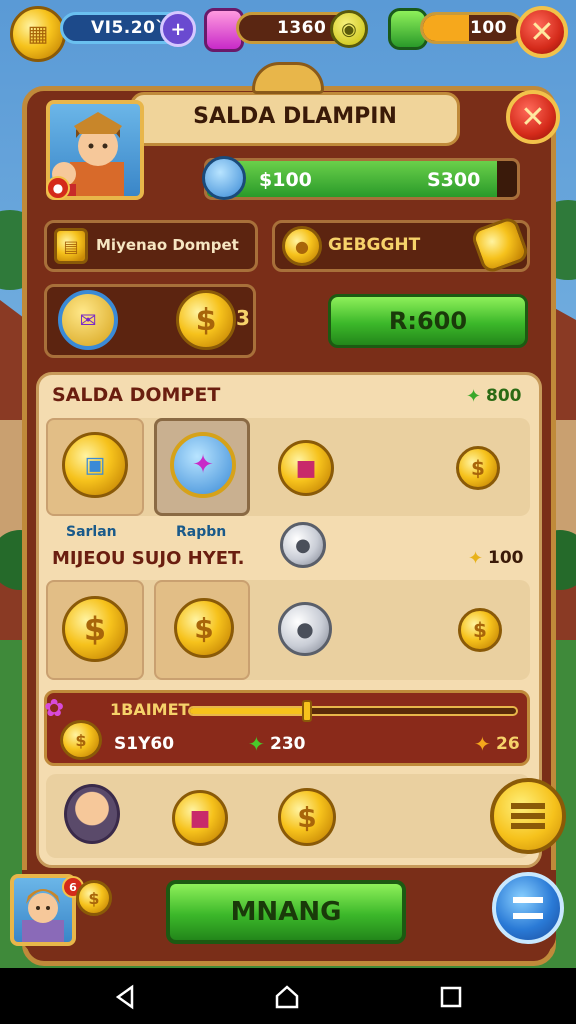  What do you see at coordinates (91, 532) in the screenshot?
I see `tile-caption-1: Sarlan` at bounding box center [91, 532].